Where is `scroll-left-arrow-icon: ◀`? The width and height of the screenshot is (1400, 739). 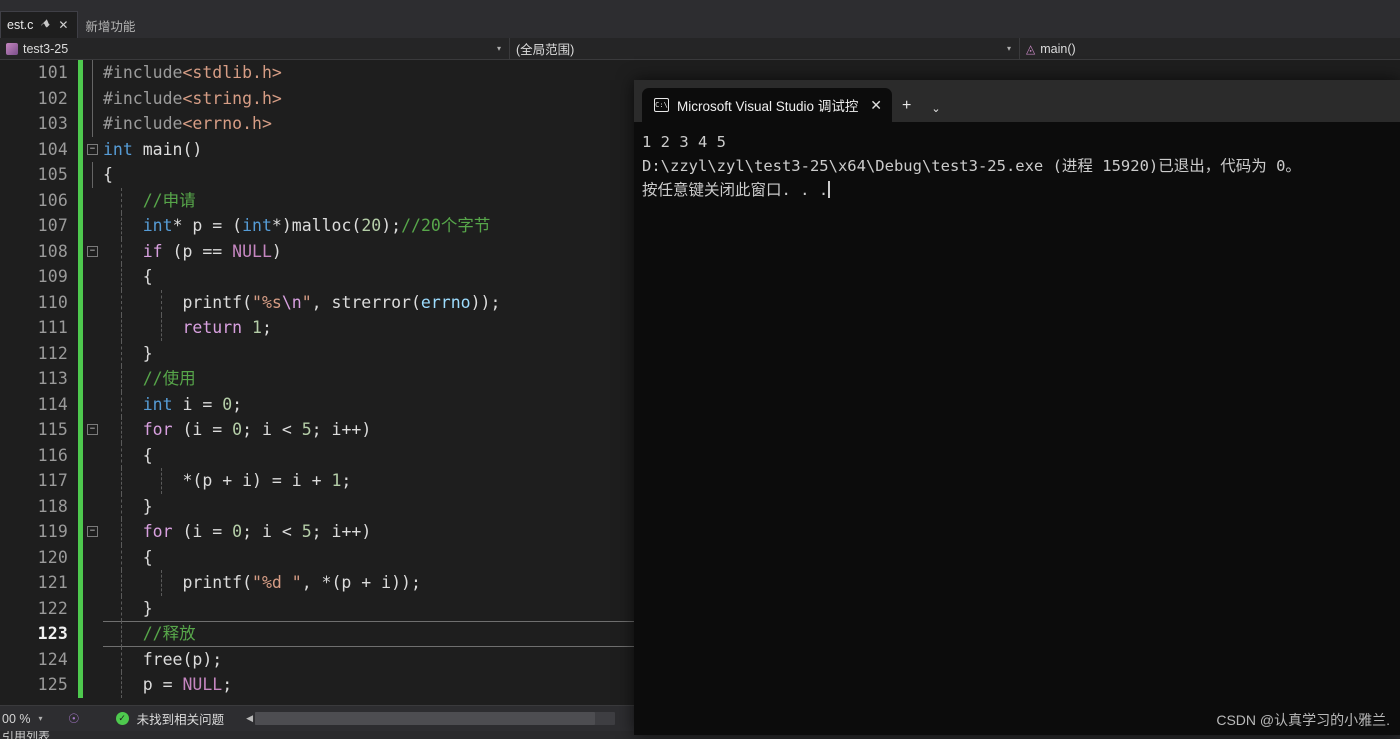 scroll-left-arrow-icon: ◀ is located at coordinates (249, 718).